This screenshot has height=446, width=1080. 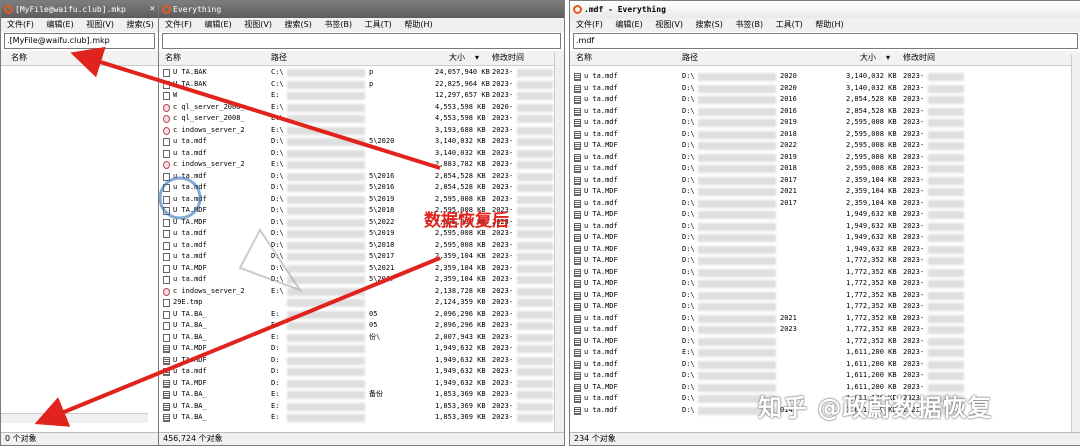 What do you see at coordinates (361, 9) in the screenshot?
I see `window-titlebar: Everything` at bounding box center [361, 9].